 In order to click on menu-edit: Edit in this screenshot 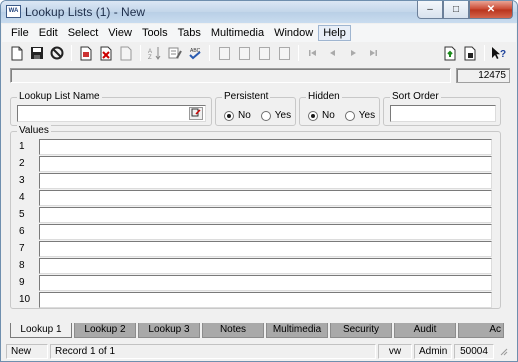, I will do `click(48, 33)`.